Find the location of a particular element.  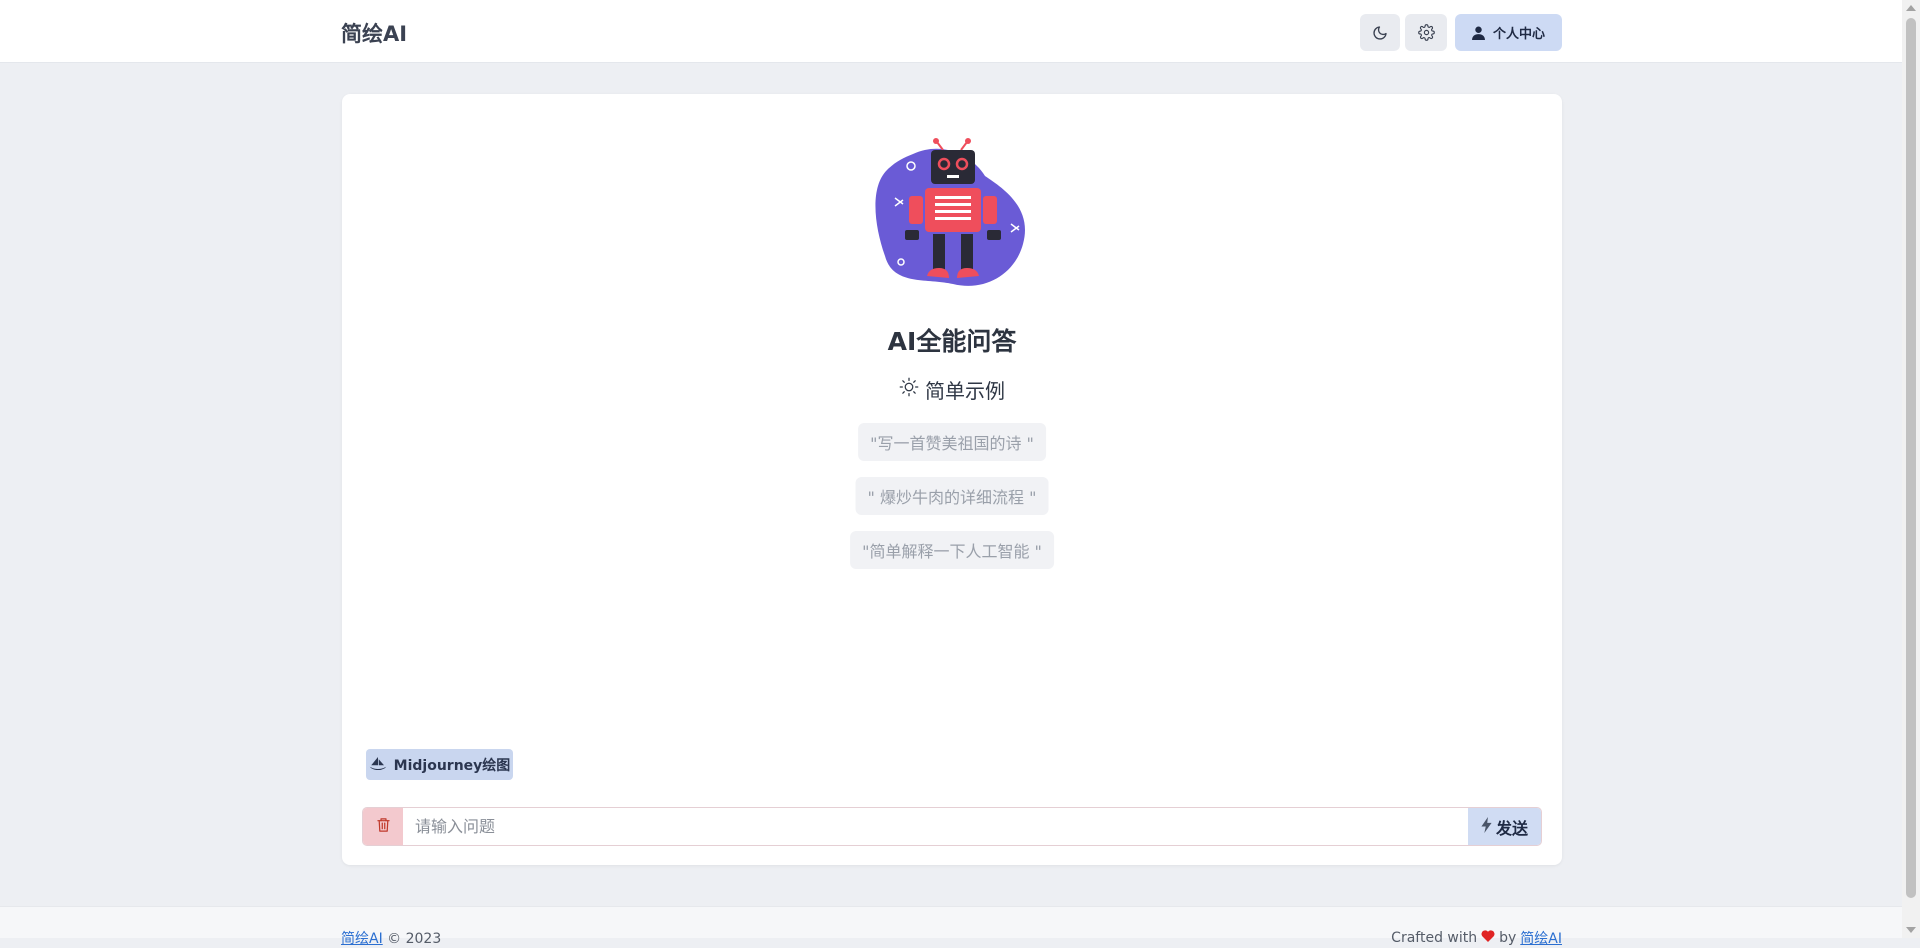

theme-toggle-button is located at coordinates (1380, 32).